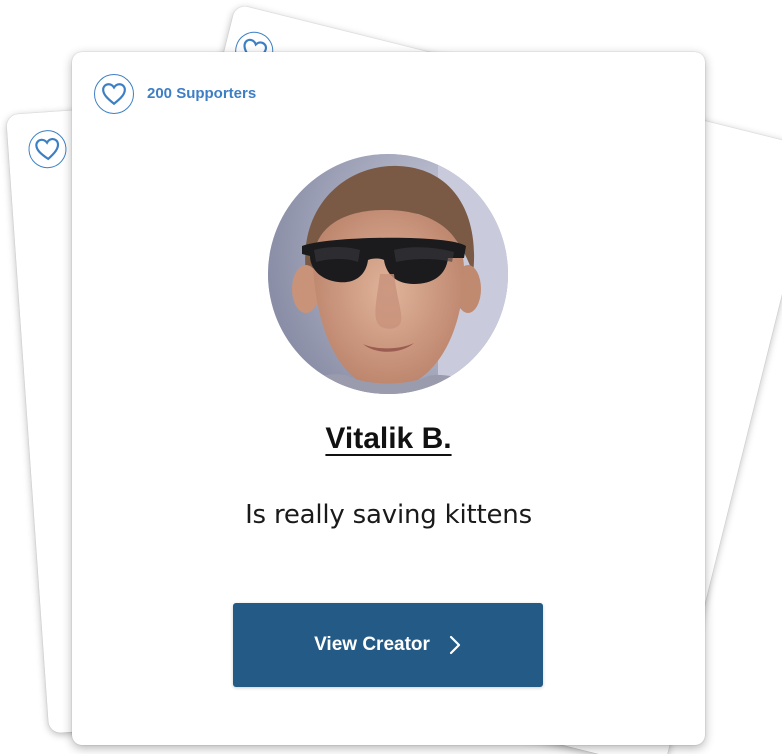  Describe the element at coordinates (455, 645) in the screenshot. I see `chevron-right-icon` at that location.